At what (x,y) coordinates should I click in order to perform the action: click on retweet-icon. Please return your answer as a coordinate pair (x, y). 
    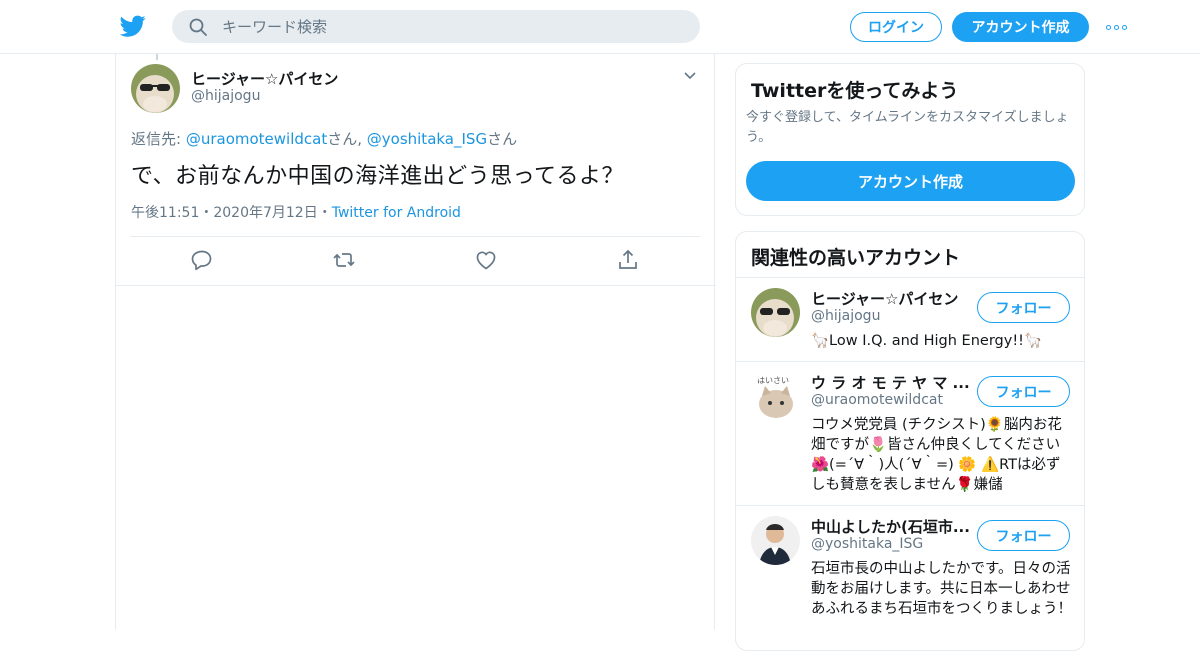
    Looking at the image, I should click on (344, 260).